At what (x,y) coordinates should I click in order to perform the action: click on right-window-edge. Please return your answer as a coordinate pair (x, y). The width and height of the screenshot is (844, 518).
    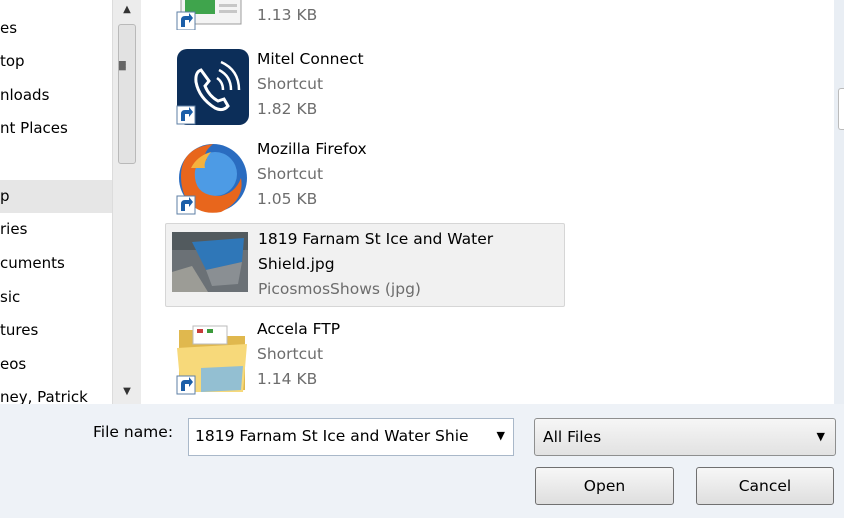
    Looking at the image, I should click on (839, 202).